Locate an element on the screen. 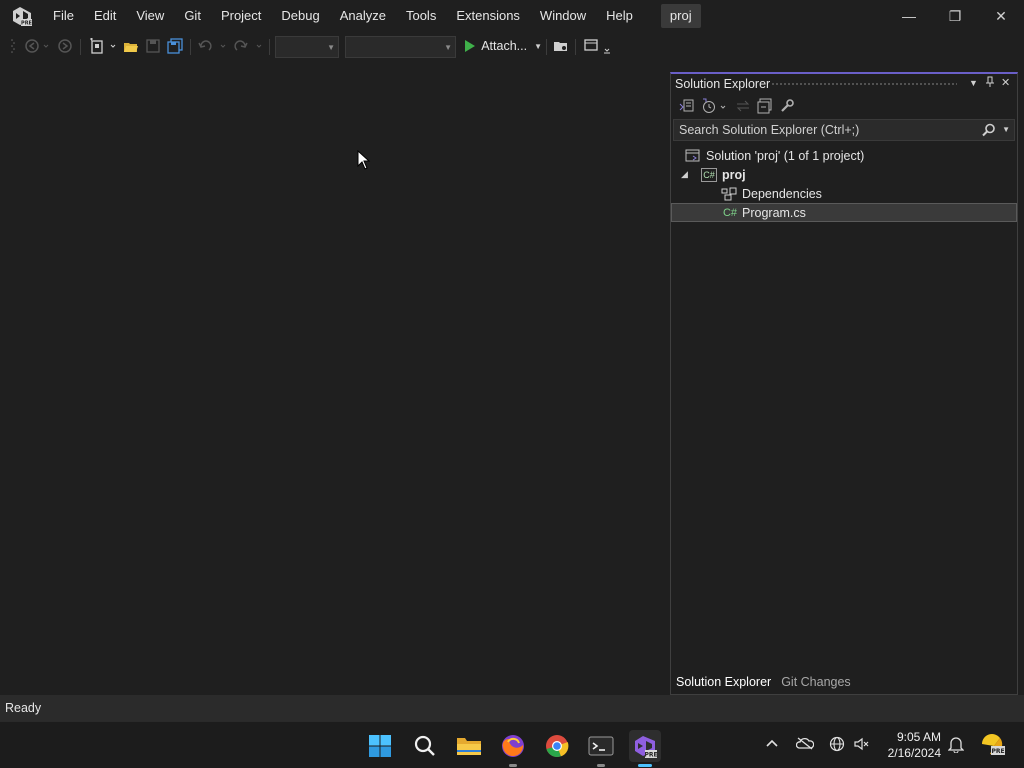  menu-edit: Edit is located at coordinates (105, 16).